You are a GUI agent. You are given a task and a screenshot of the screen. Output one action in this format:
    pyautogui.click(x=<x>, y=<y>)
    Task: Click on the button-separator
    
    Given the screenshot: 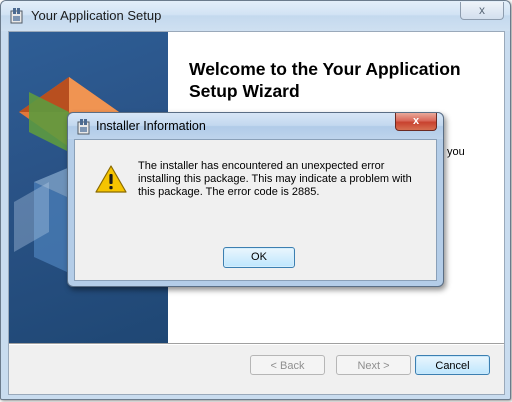 What is the action you would take?
    pyautogui.click(x=256, y=344)
    